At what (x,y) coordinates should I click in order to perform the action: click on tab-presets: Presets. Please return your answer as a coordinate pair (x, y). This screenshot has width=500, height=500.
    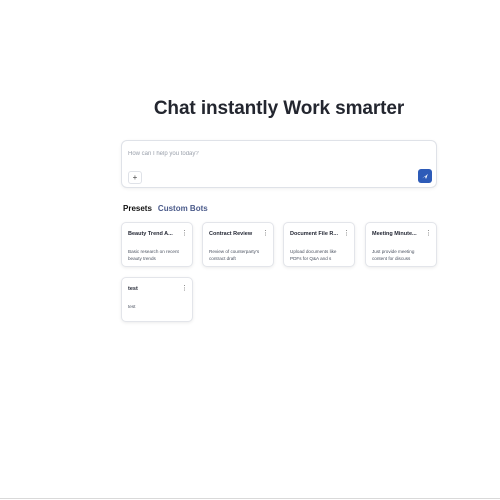
    Looking at the image, I should click on (137, 210).